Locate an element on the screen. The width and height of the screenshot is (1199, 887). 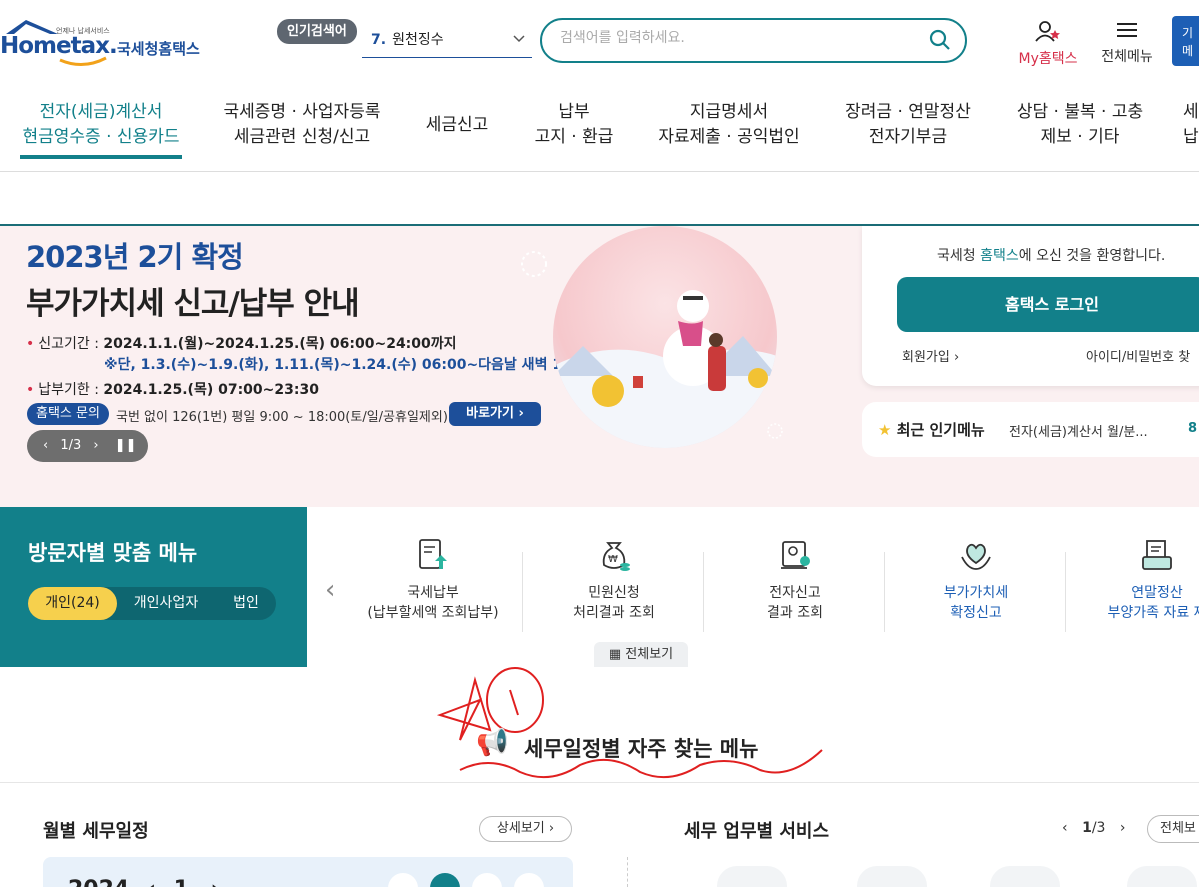
recent-title-label: 최근 인기메뉴 is located at coordinates (940, 430).